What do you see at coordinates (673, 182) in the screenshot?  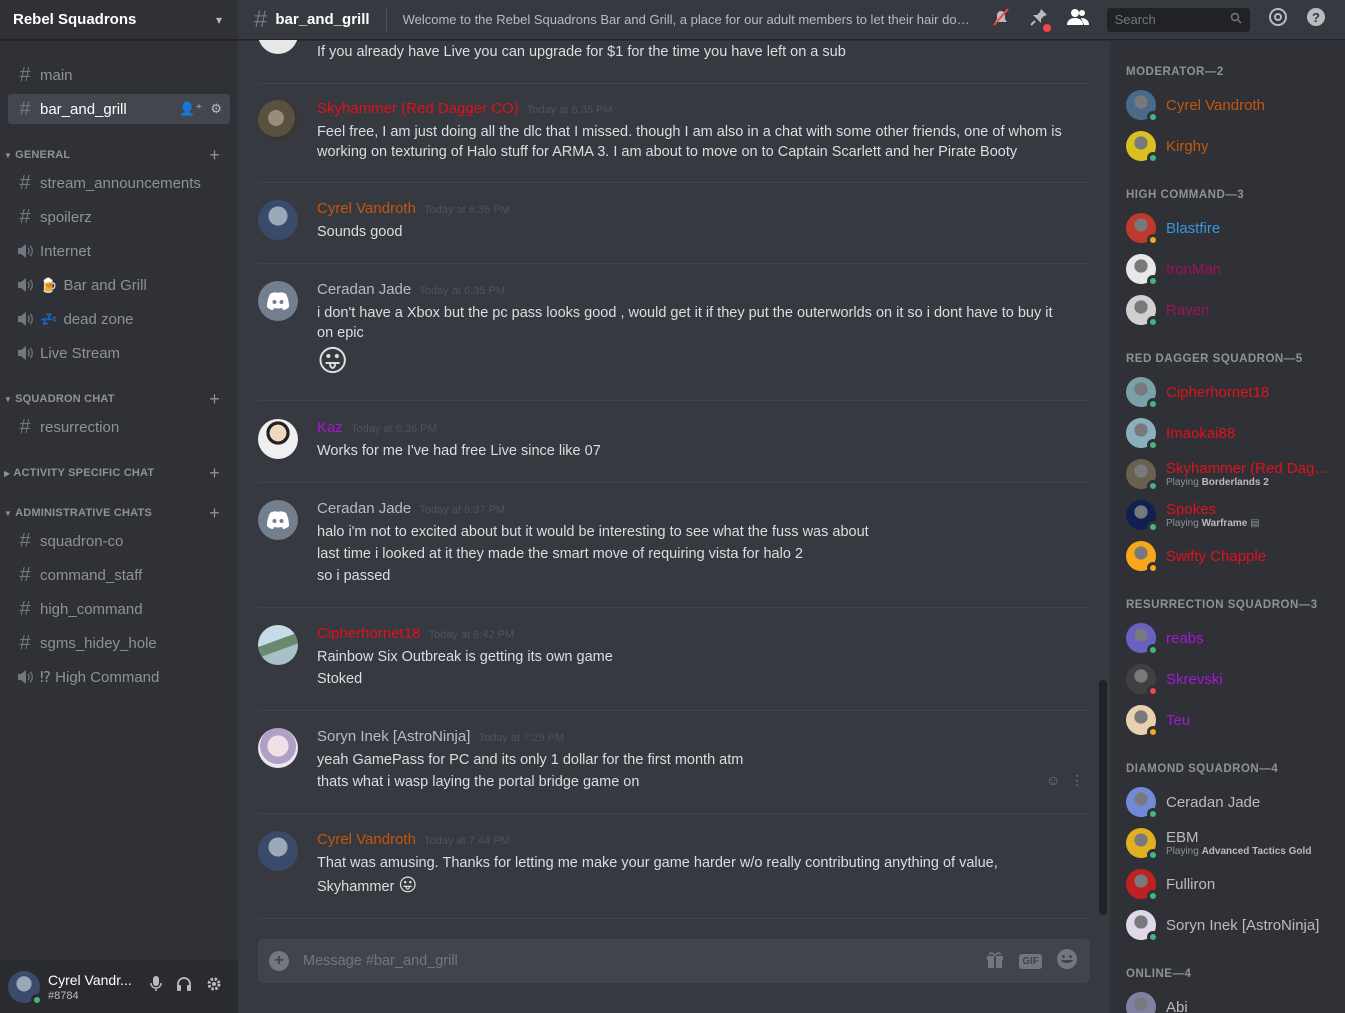 I see `divider` at bounding box center [673, 182].